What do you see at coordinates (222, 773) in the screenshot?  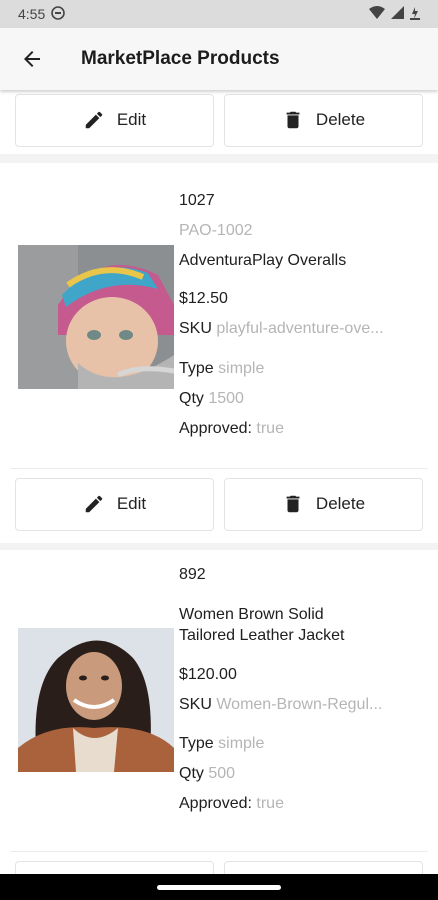 I see `qty-value: 500` at bounding box center [222, 773].